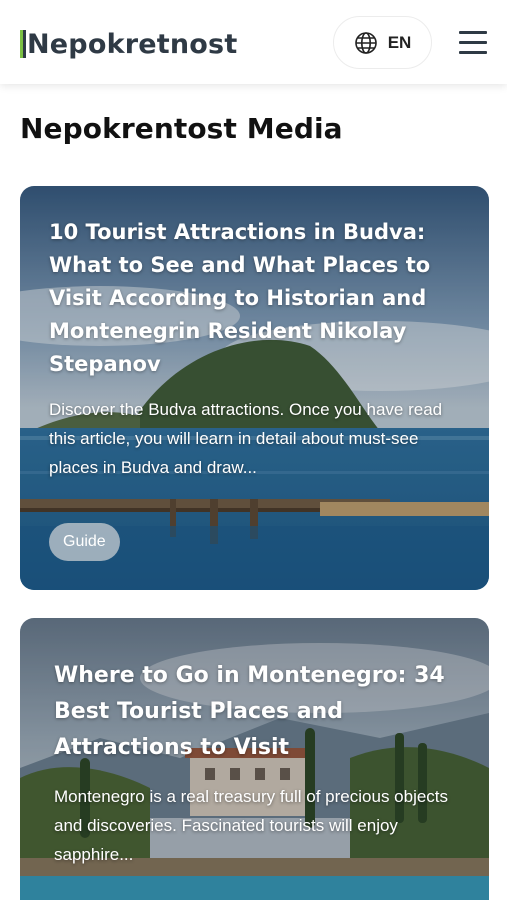 The height and width of the screenshot is (900, 507). What do you see at coordinates (365, 42) in the screenshot?
I see `globe-icon` at bounding box center [365, 42].